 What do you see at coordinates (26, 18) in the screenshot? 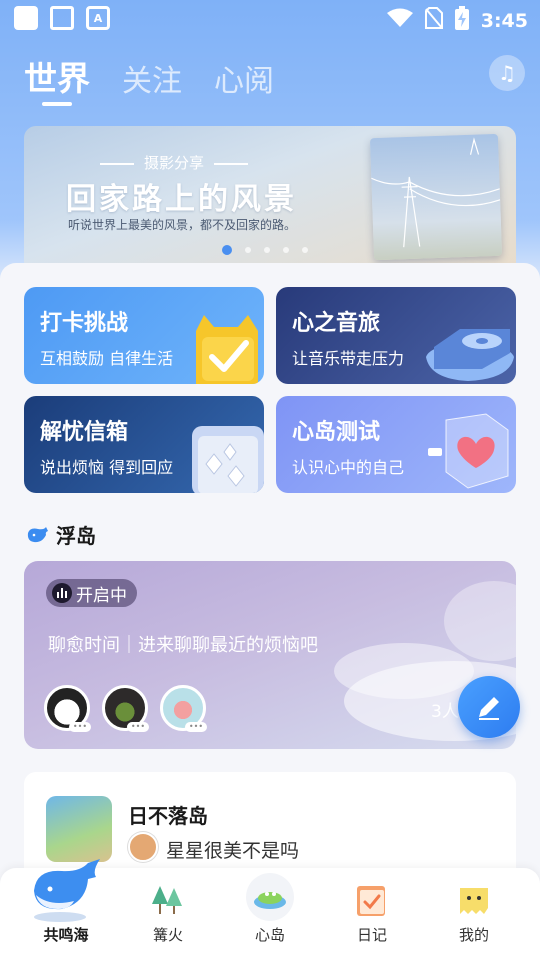
I see `app-notification-icon` at bounding box center [26, 18].